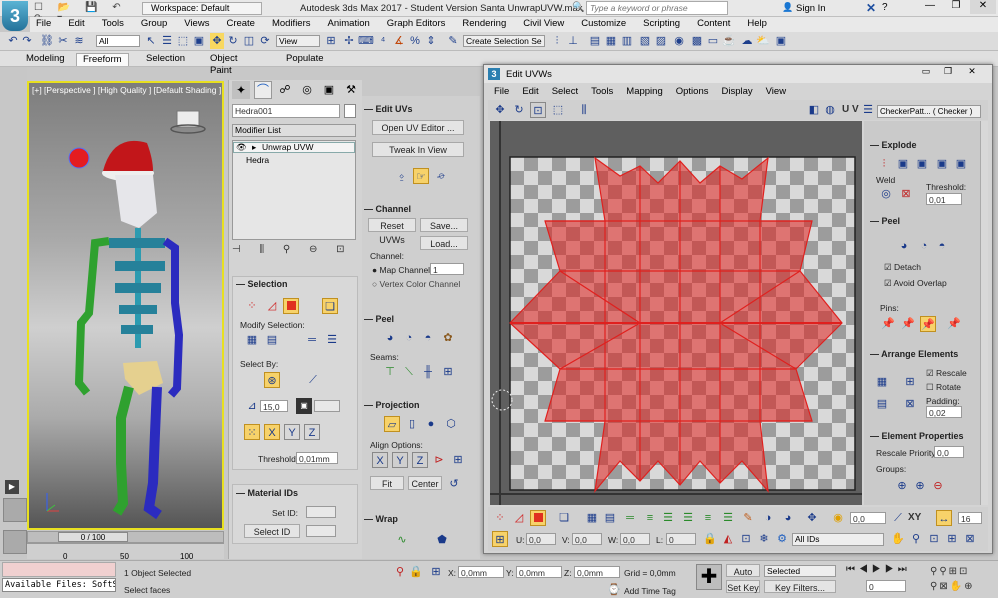 The width and height of the screenshot is (998, 598). What do you see at coordinates (558, 110) in the screenshot?
I see `uv-freeform-icon: ⬚` at bounding box center [558, 110].